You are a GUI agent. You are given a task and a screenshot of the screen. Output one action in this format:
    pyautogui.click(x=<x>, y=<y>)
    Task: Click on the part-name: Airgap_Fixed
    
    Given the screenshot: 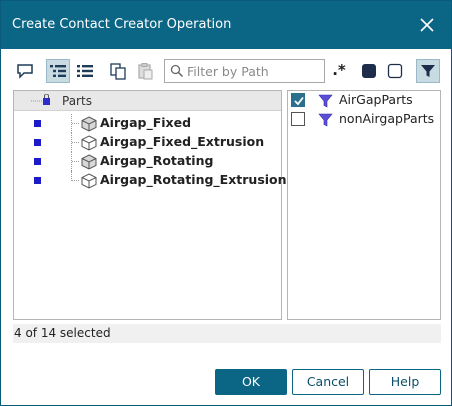 What is the action you would take?
    pyautogui.click(x=146, y=122)
    